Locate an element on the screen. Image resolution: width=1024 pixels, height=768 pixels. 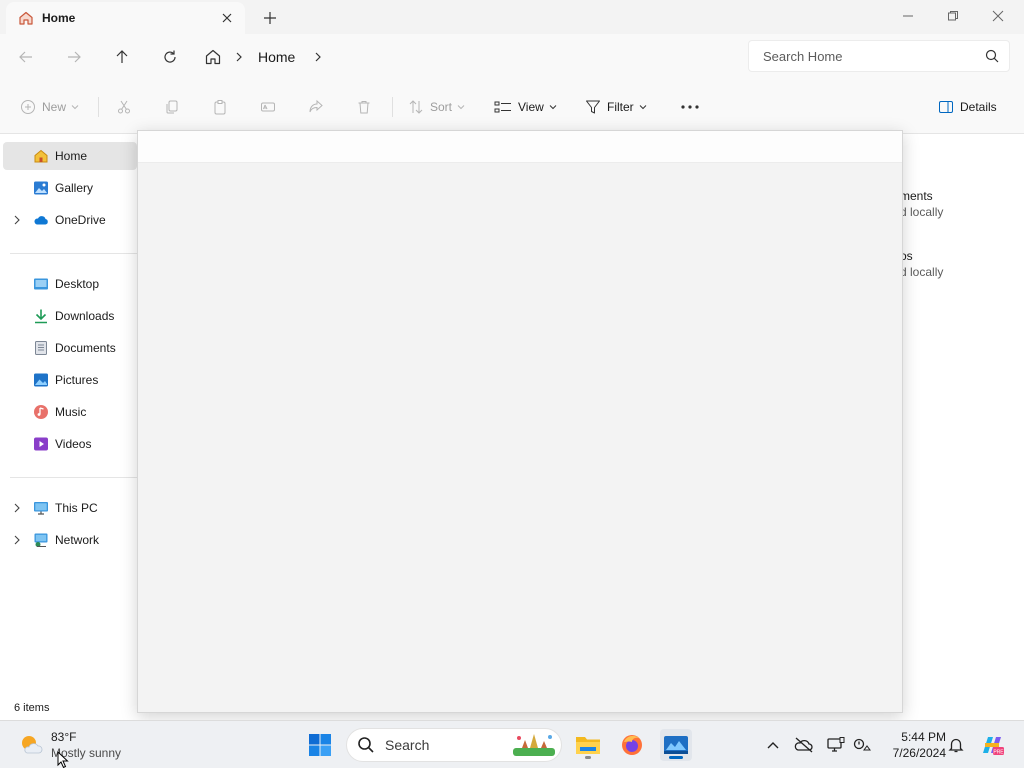
rename-button is located at coordinates (268, 107).